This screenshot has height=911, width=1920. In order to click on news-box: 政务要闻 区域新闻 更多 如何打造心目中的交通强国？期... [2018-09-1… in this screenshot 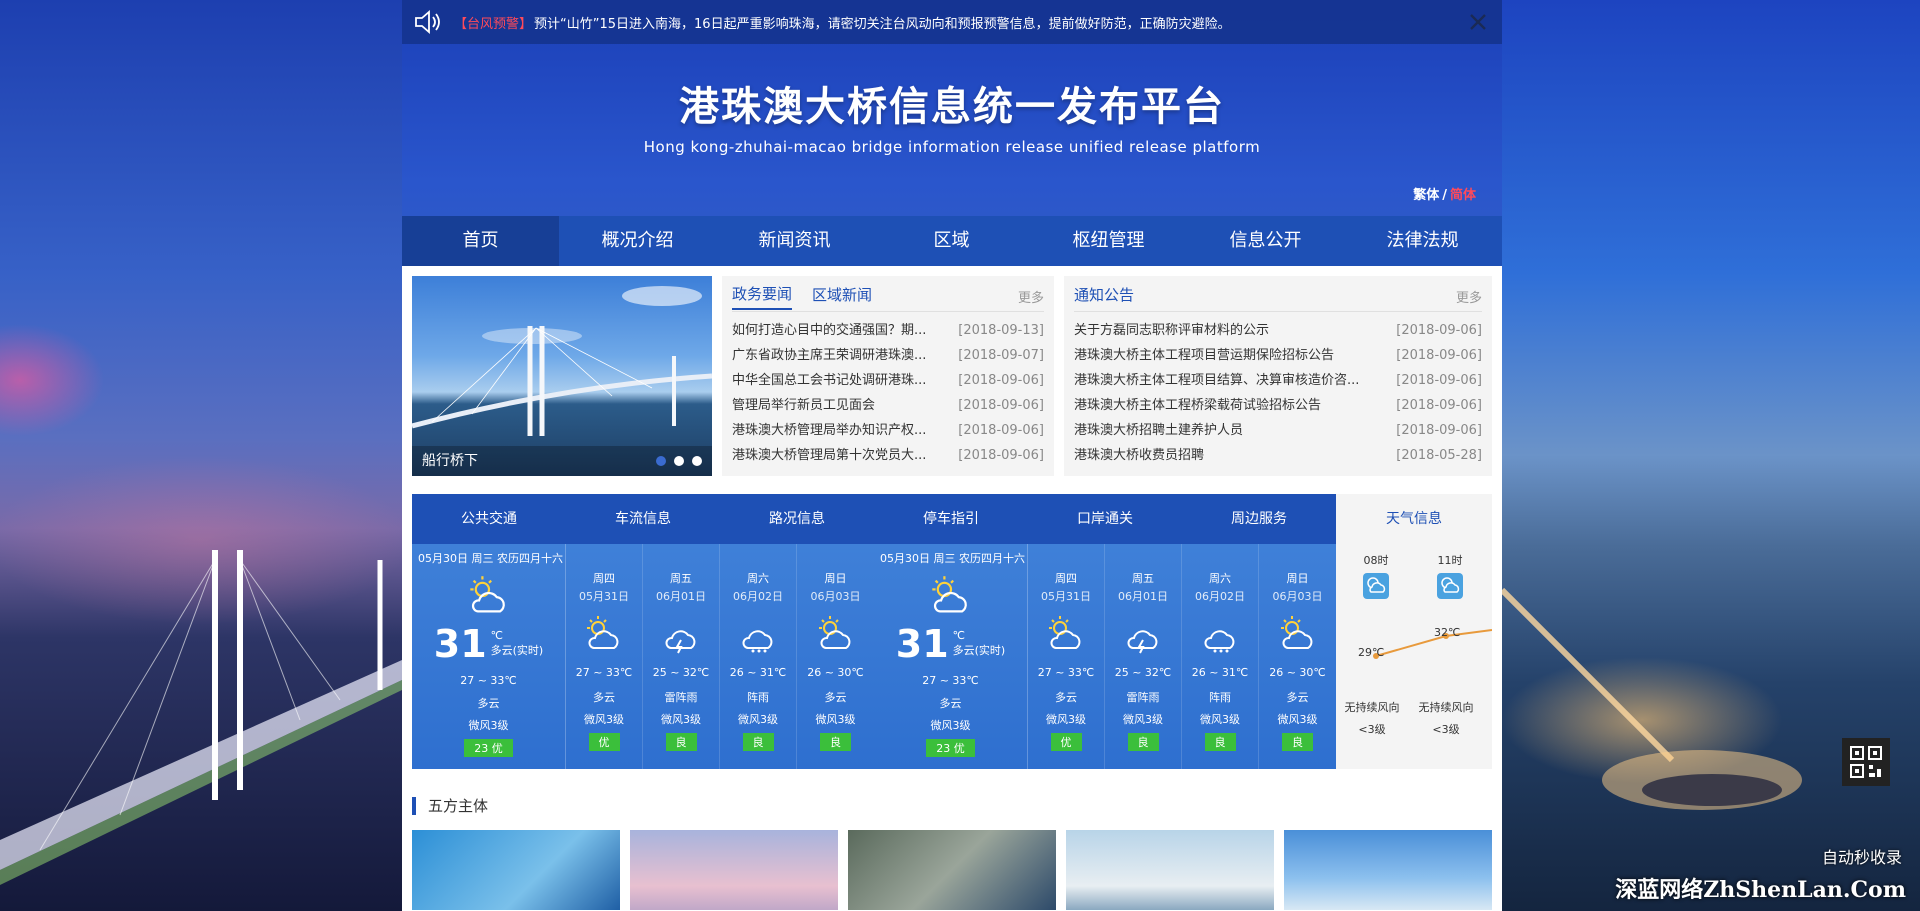, I will do `click(888, 376)`.